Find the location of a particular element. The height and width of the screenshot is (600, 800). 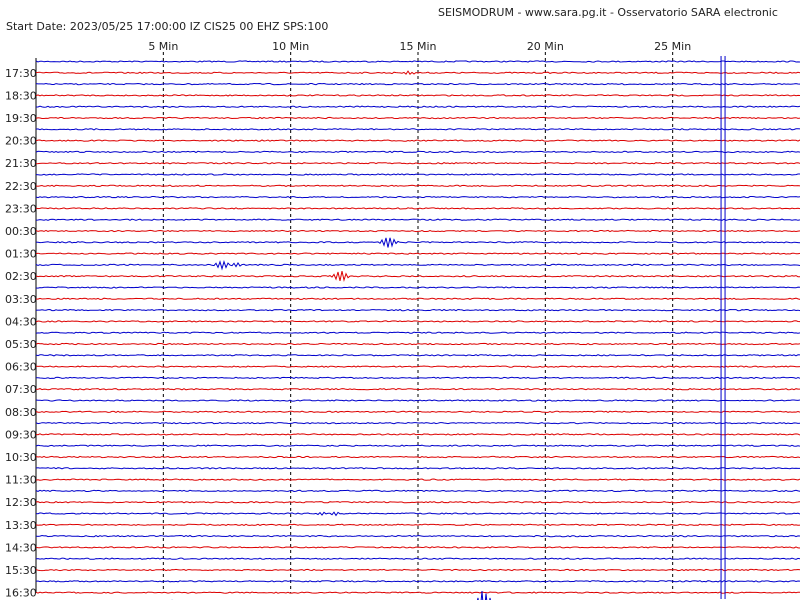

x-tick-label: 15 Min is located at coordinates (417, 46).